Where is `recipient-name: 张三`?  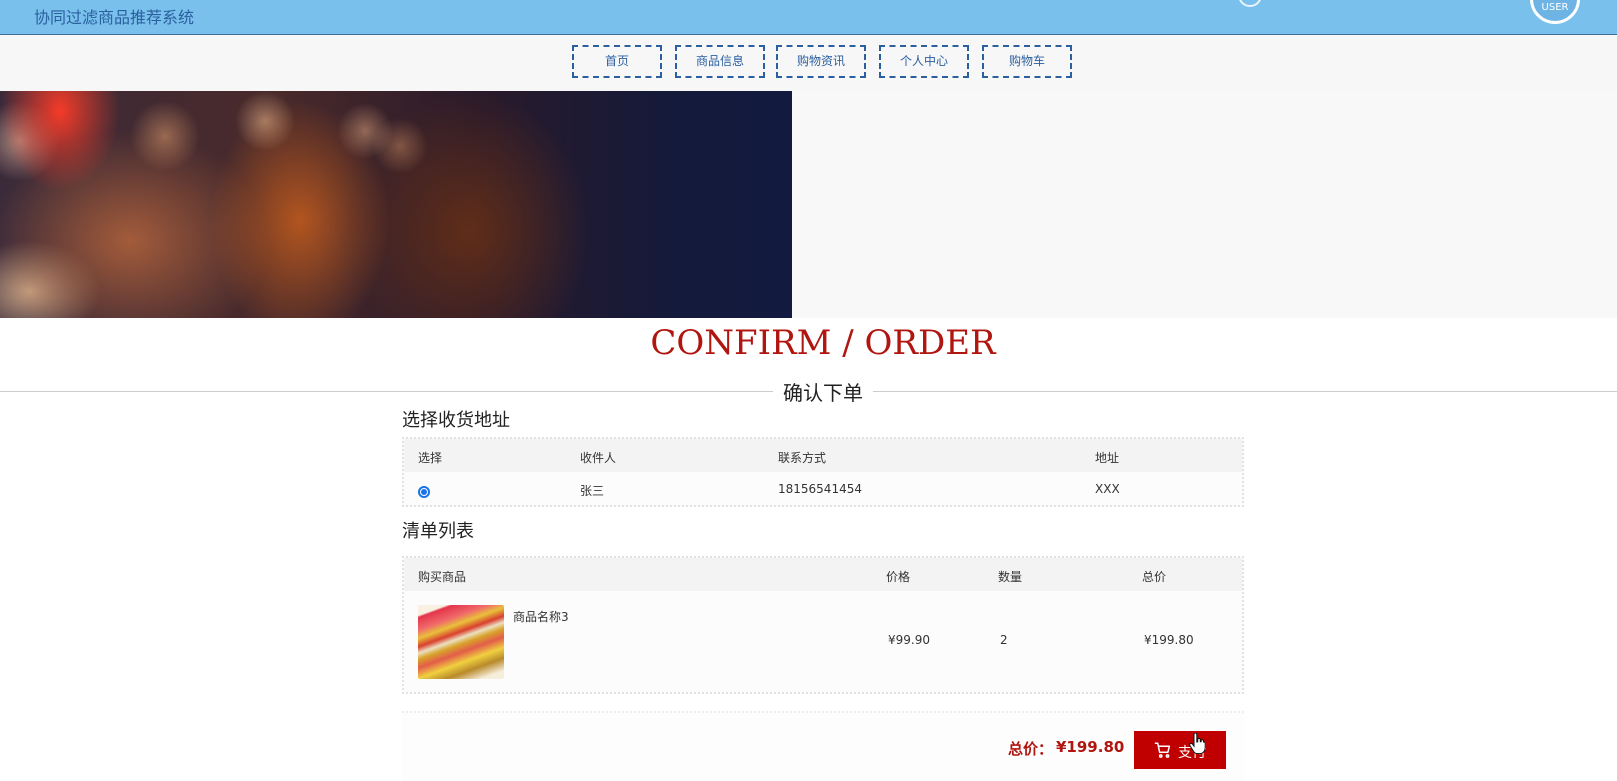
recipient-name: 张三 is located at coordinates (592, 491).